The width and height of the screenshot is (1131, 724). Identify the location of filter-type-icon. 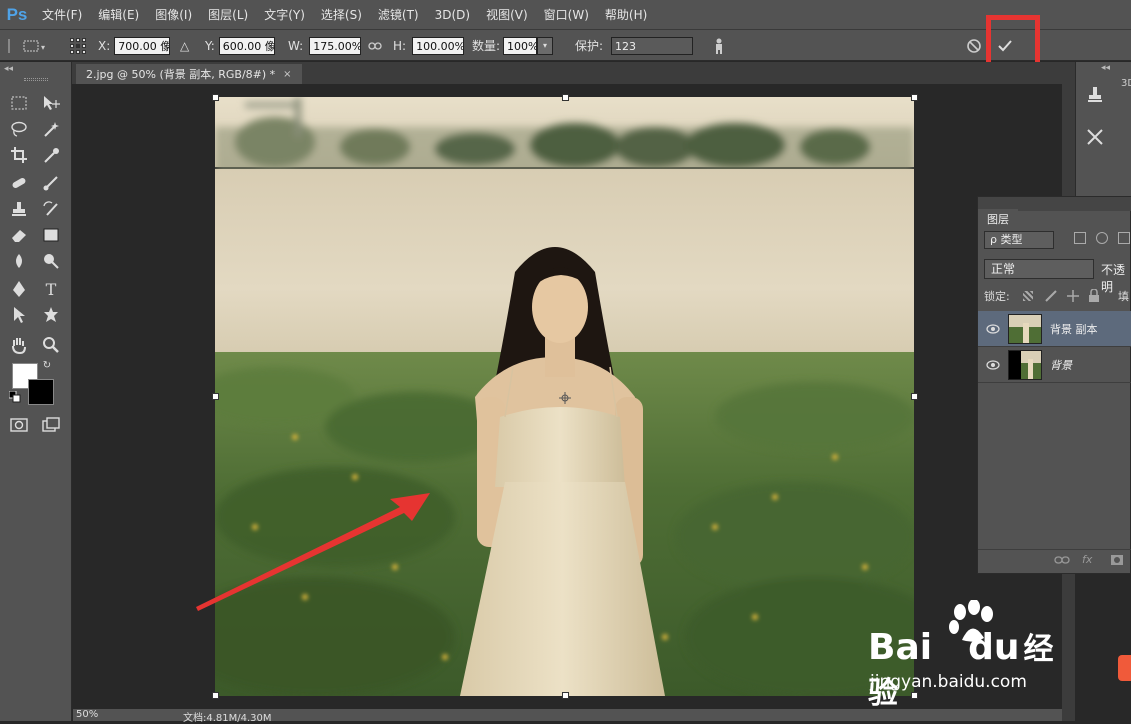
(1124, 238).